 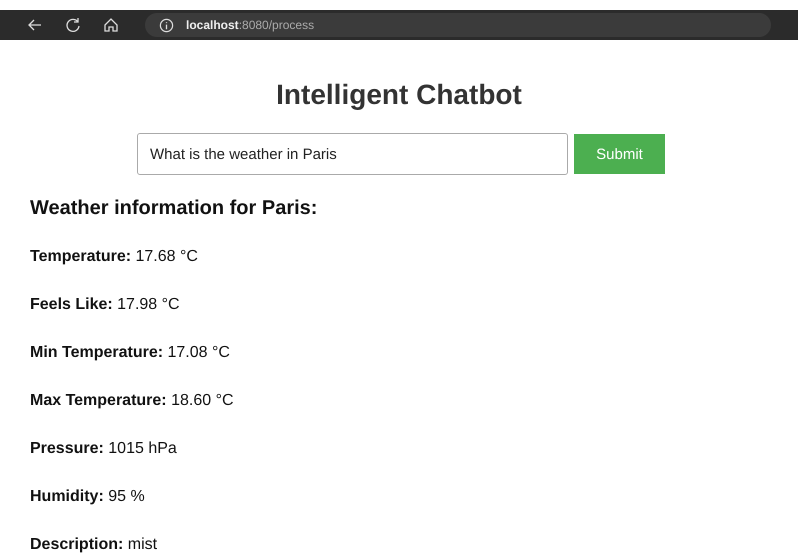 I want to click on result-heading: Weather information for Paris:, so click(x=174, y=208).